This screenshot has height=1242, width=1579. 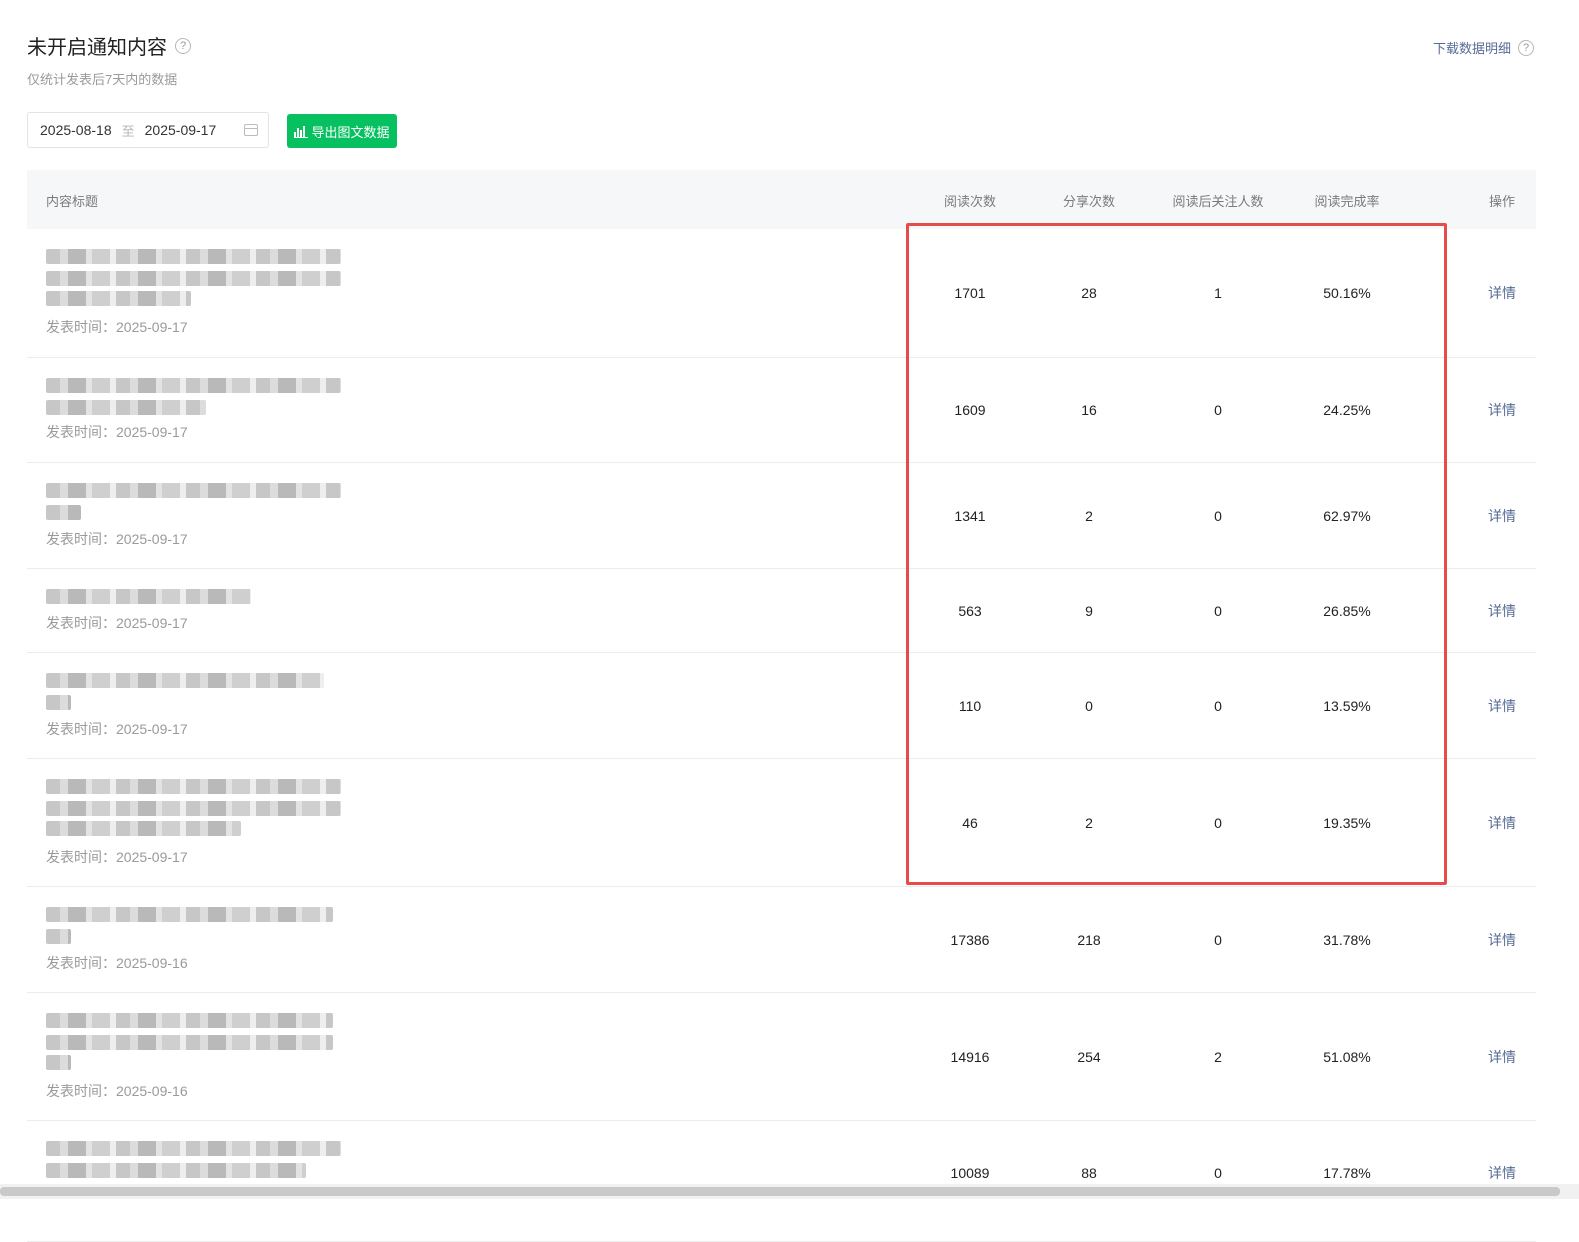 I want to click on download-details-link: 下载数据明细 ?, so click(x=1483, y=47).